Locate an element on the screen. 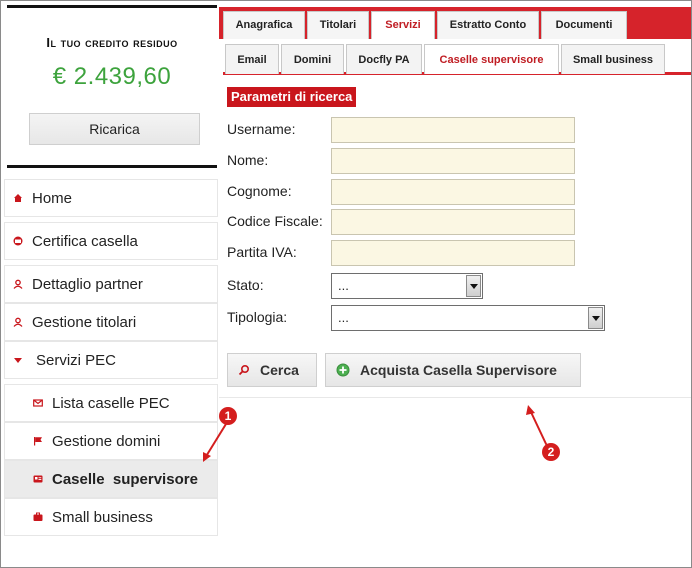 This screenshot has height=568, width=692. briefcase-icon is located at coordinates (38, 516).